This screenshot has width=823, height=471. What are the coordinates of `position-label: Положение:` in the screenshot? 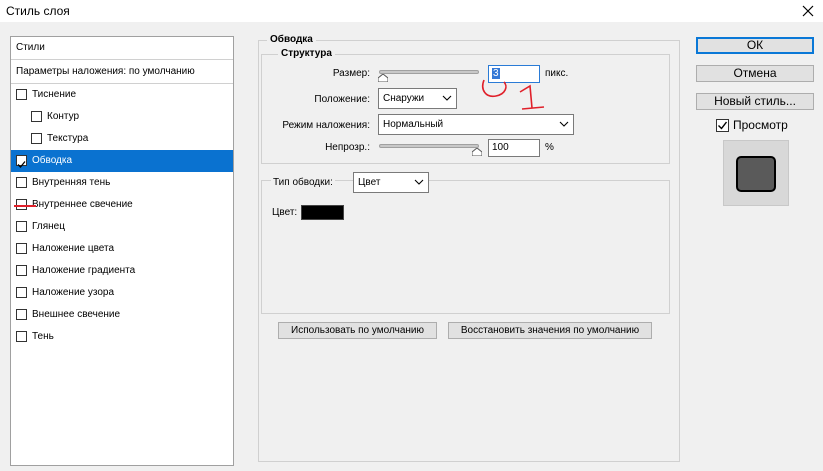 It's located at (342, 99).